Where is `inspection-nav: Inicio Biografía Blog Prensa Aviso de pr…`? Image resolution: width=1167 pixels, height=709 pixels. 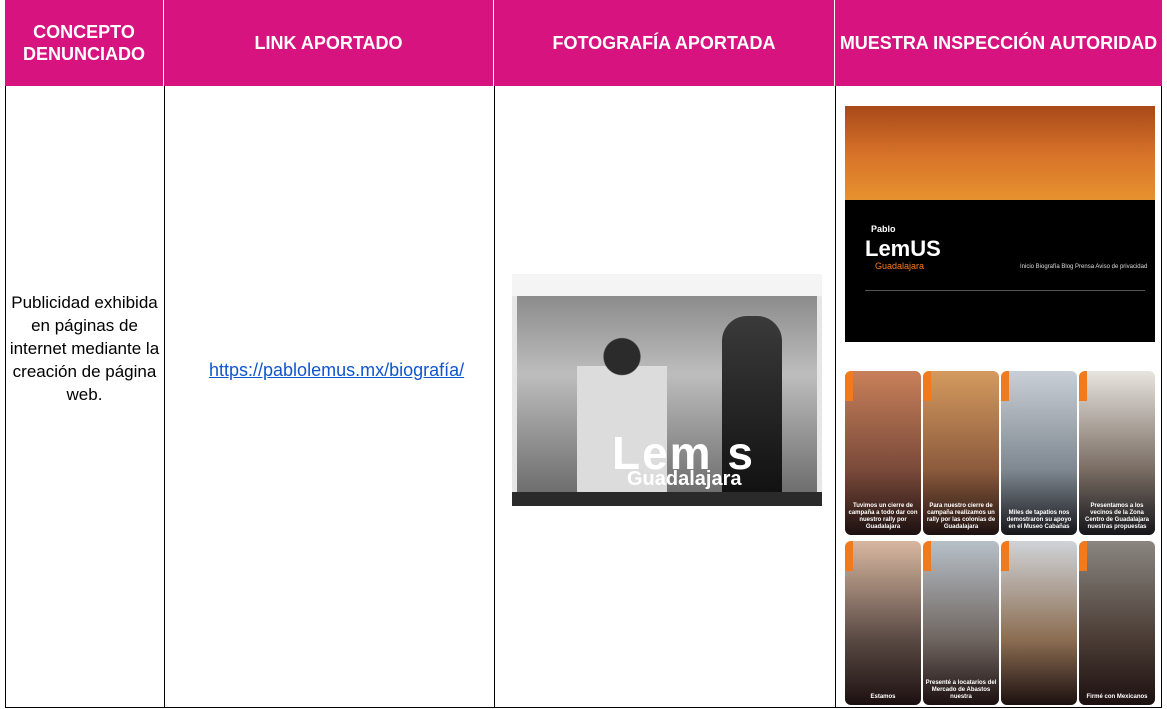 inspection-nav: Inicio Biografía Blog Prensa Aviso de pr… is located at coordinates (1084, 267).